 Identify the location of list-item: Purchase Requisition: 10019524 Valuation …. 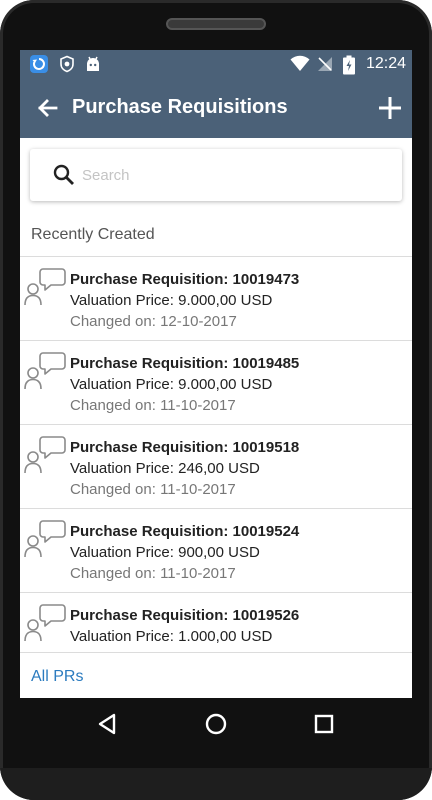
(216, 551).